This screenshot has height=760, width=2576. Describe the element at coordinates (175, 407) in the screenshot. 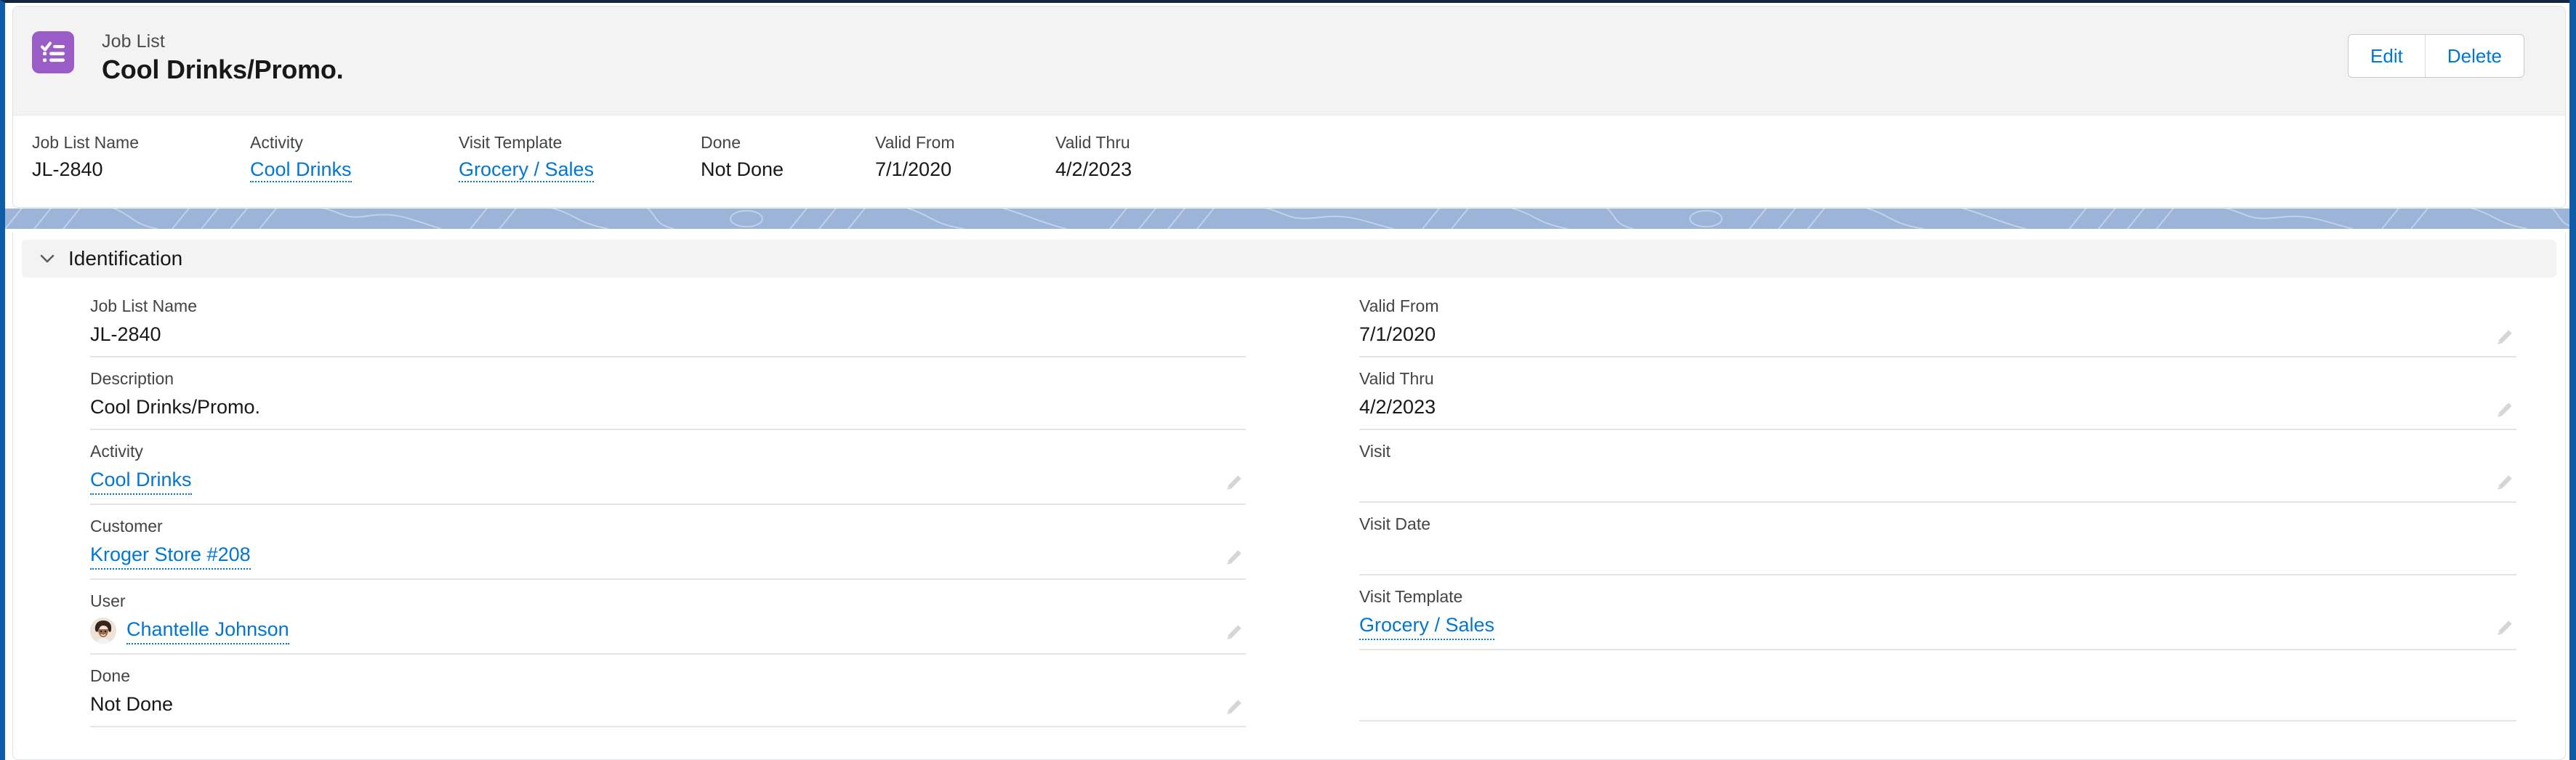

I see `field-value: Cool Drinks/Promo.` at that location.